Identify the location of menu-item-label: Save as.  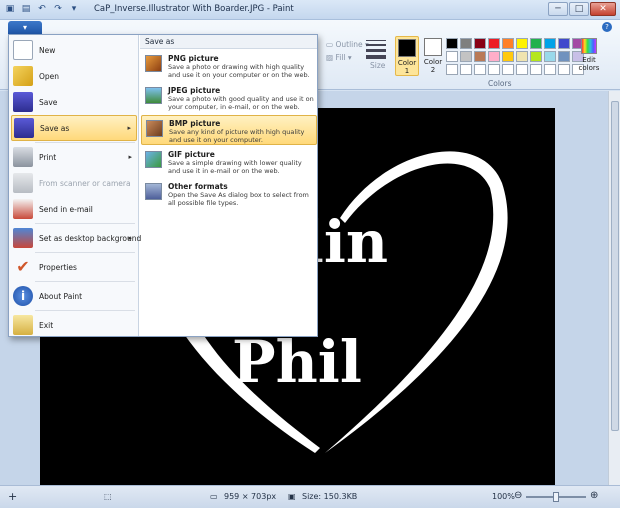
(55, 128).